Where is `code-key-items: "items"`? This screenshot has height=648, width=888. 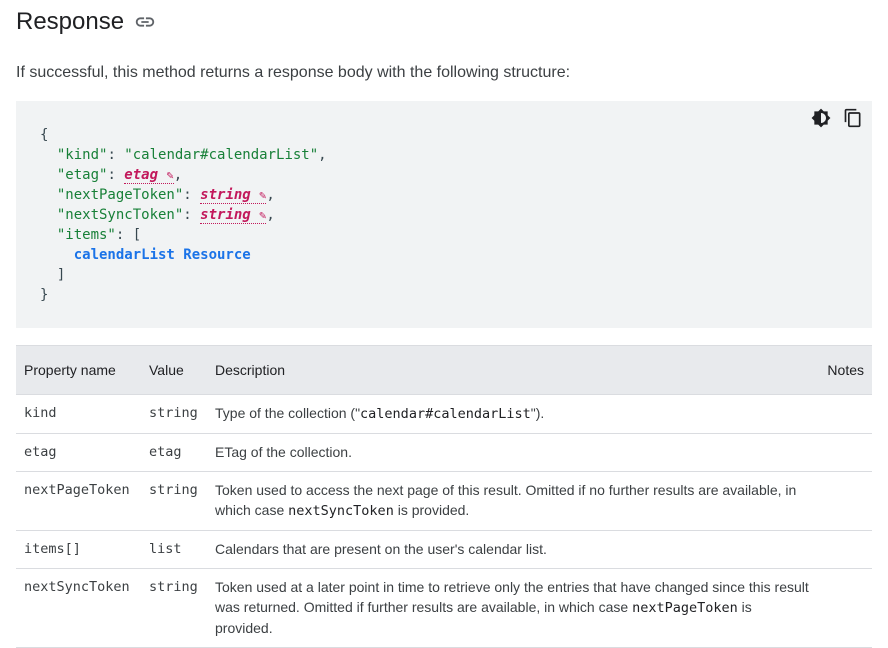 code-key-items: "items" is located at coordinates (86, 235).